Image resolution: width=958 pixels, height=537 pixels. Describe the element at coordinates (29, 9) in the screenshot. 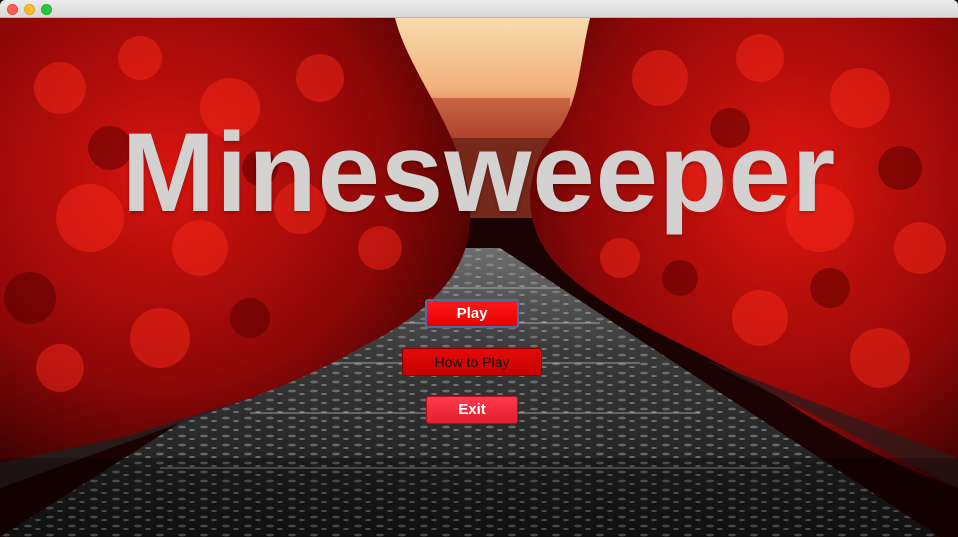

I see `minimize-window-button` at that location.